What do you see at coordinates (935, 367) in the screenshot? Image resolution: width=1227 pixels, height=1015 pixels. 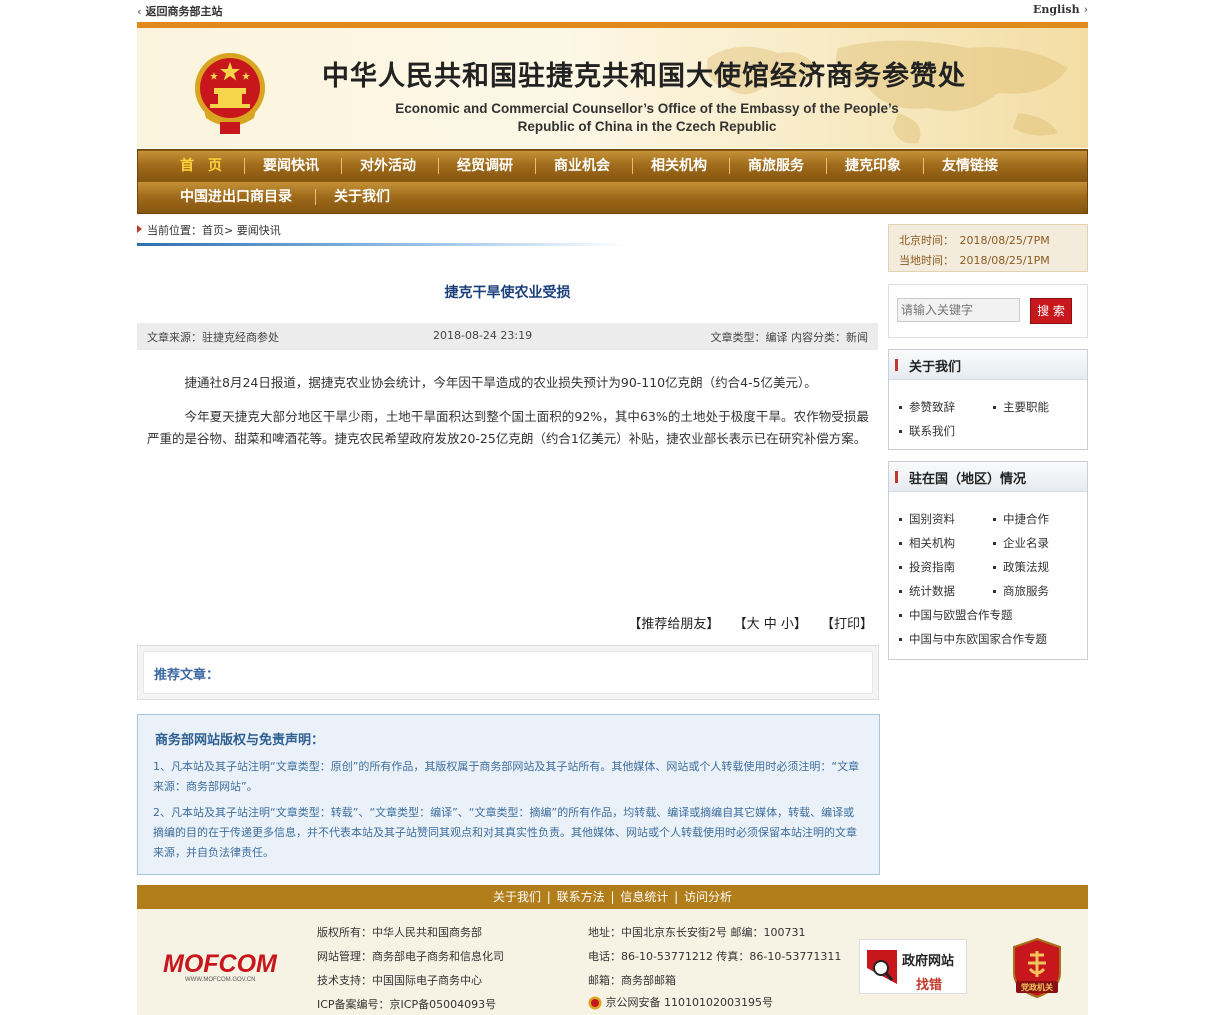 I see `about-us-title: 关于我们` at bounding box center [935, 367].